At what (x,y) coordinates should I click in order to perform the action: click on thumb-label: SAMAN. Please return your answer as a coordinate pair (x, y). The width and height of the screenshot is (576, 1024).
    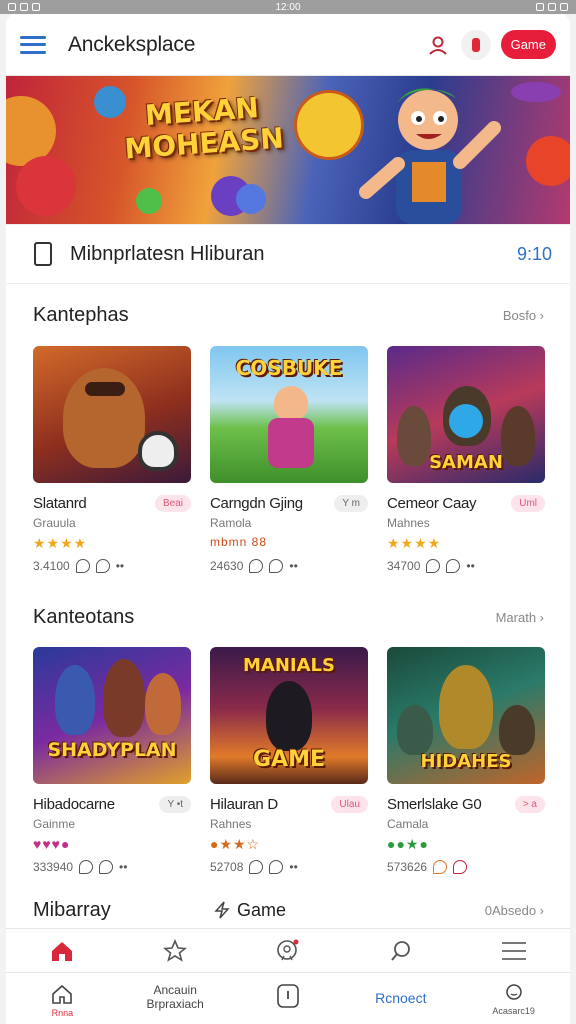
    Looking at the image, I should click on (466, 462).